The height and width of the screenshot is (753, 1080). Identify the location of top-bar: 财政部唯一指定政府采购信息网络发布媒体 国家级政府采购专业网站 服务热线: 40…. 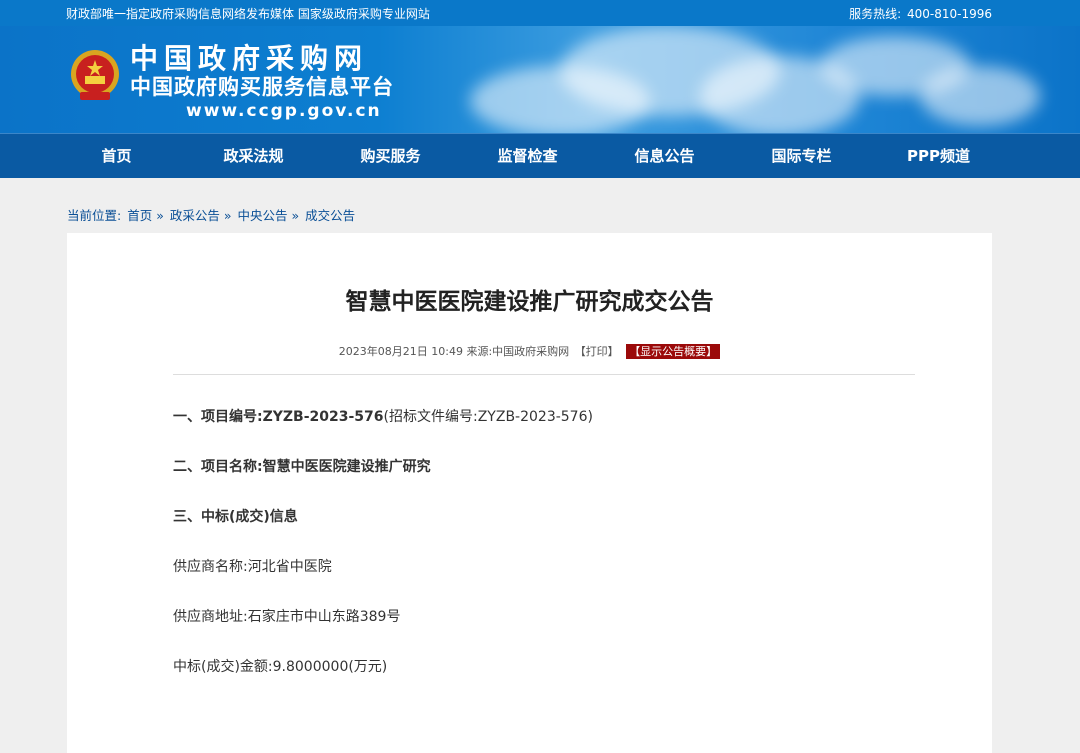
(540, 13).